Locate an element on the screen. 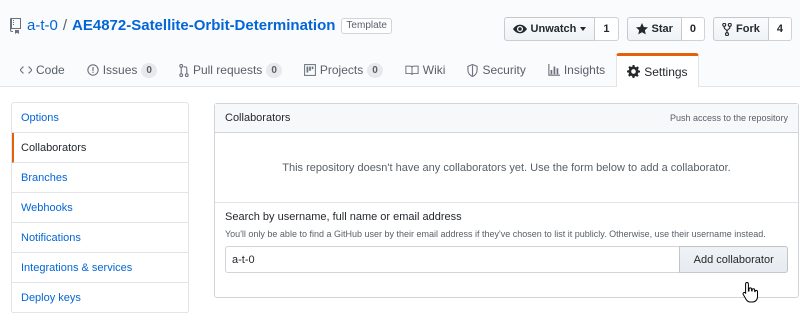 The image size is (800, 315). tab-issues-count: 0 is located at coordinates (149, 70).